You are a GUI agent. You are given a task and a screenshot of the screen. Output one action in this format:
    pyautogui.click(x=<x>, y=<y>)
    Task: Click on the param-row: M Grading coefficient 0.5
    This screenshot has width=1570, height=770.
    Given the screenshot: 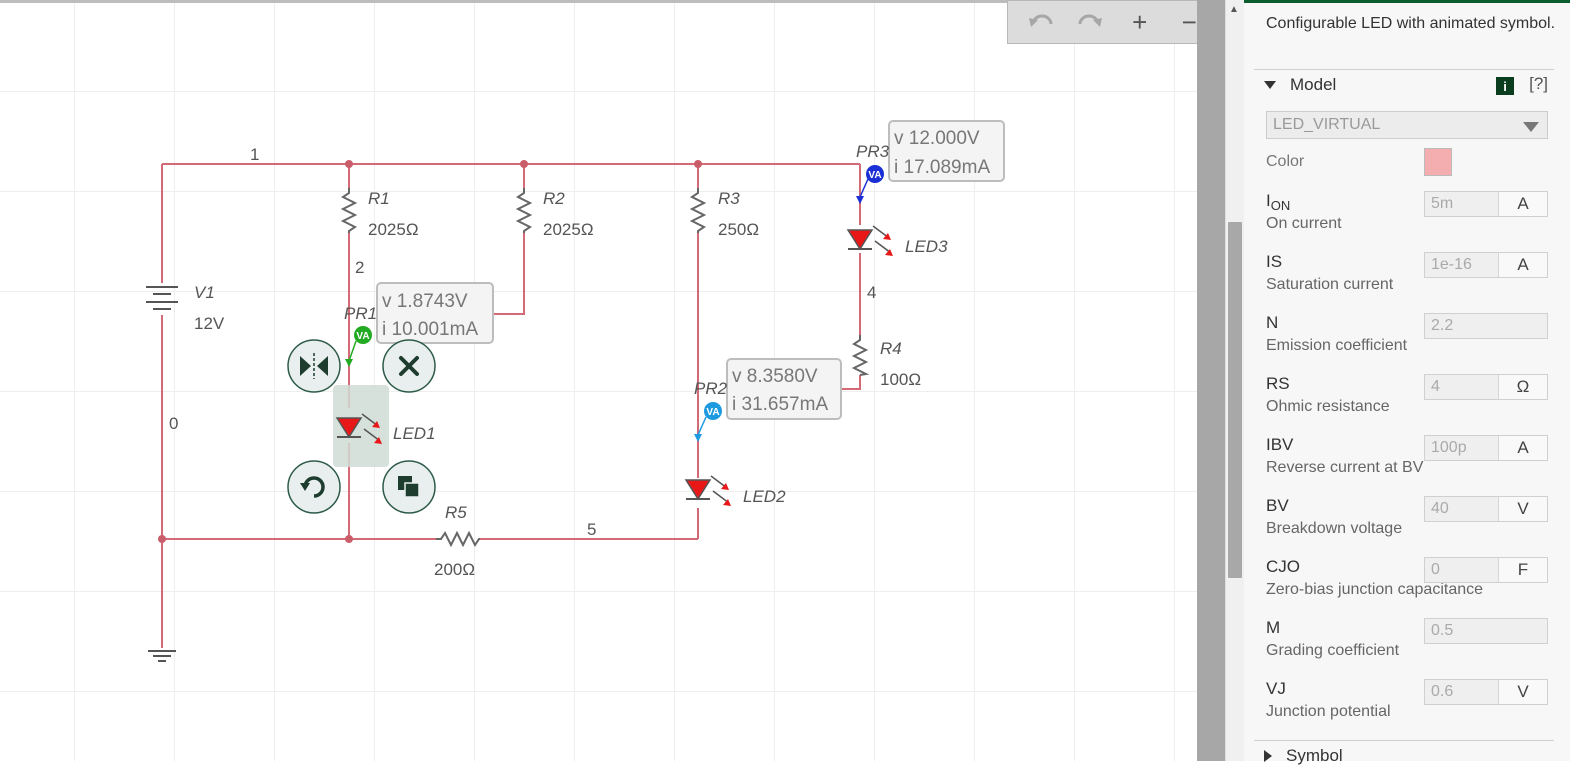 What is the action you would take?
    pyautogui.click(x=1411, y=648)
    